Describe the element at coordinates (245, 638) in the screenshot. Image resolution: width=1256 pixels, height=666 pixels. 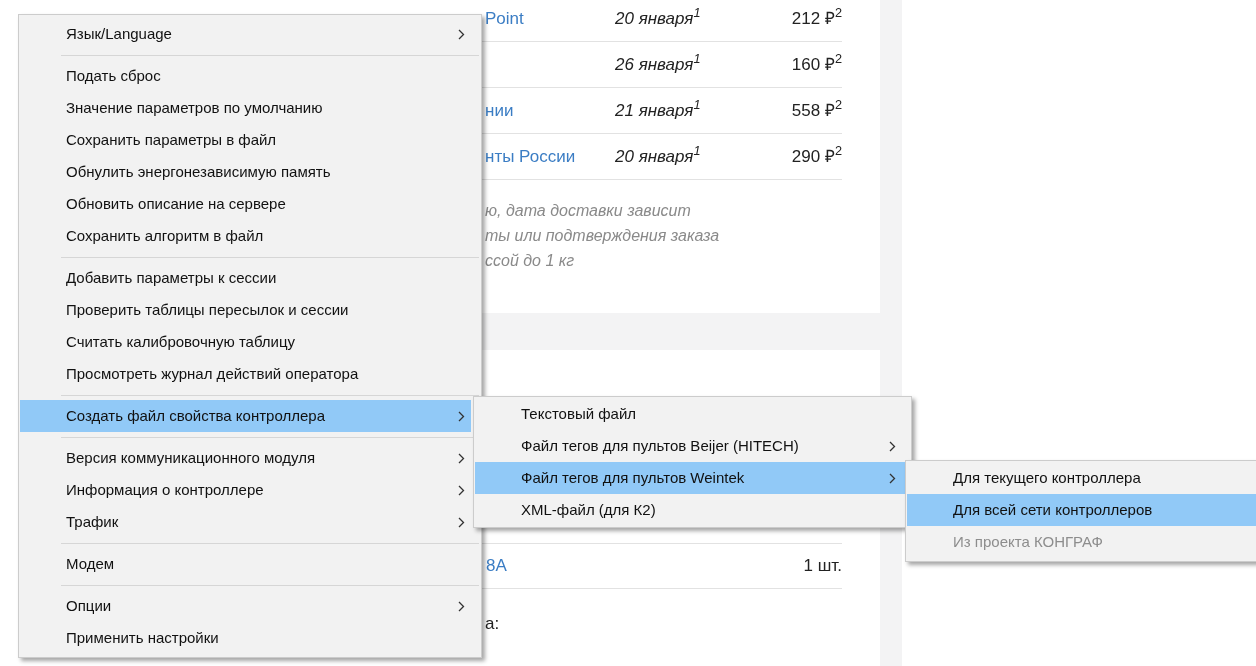
I see `menu-item: Применить настройки` at that location.